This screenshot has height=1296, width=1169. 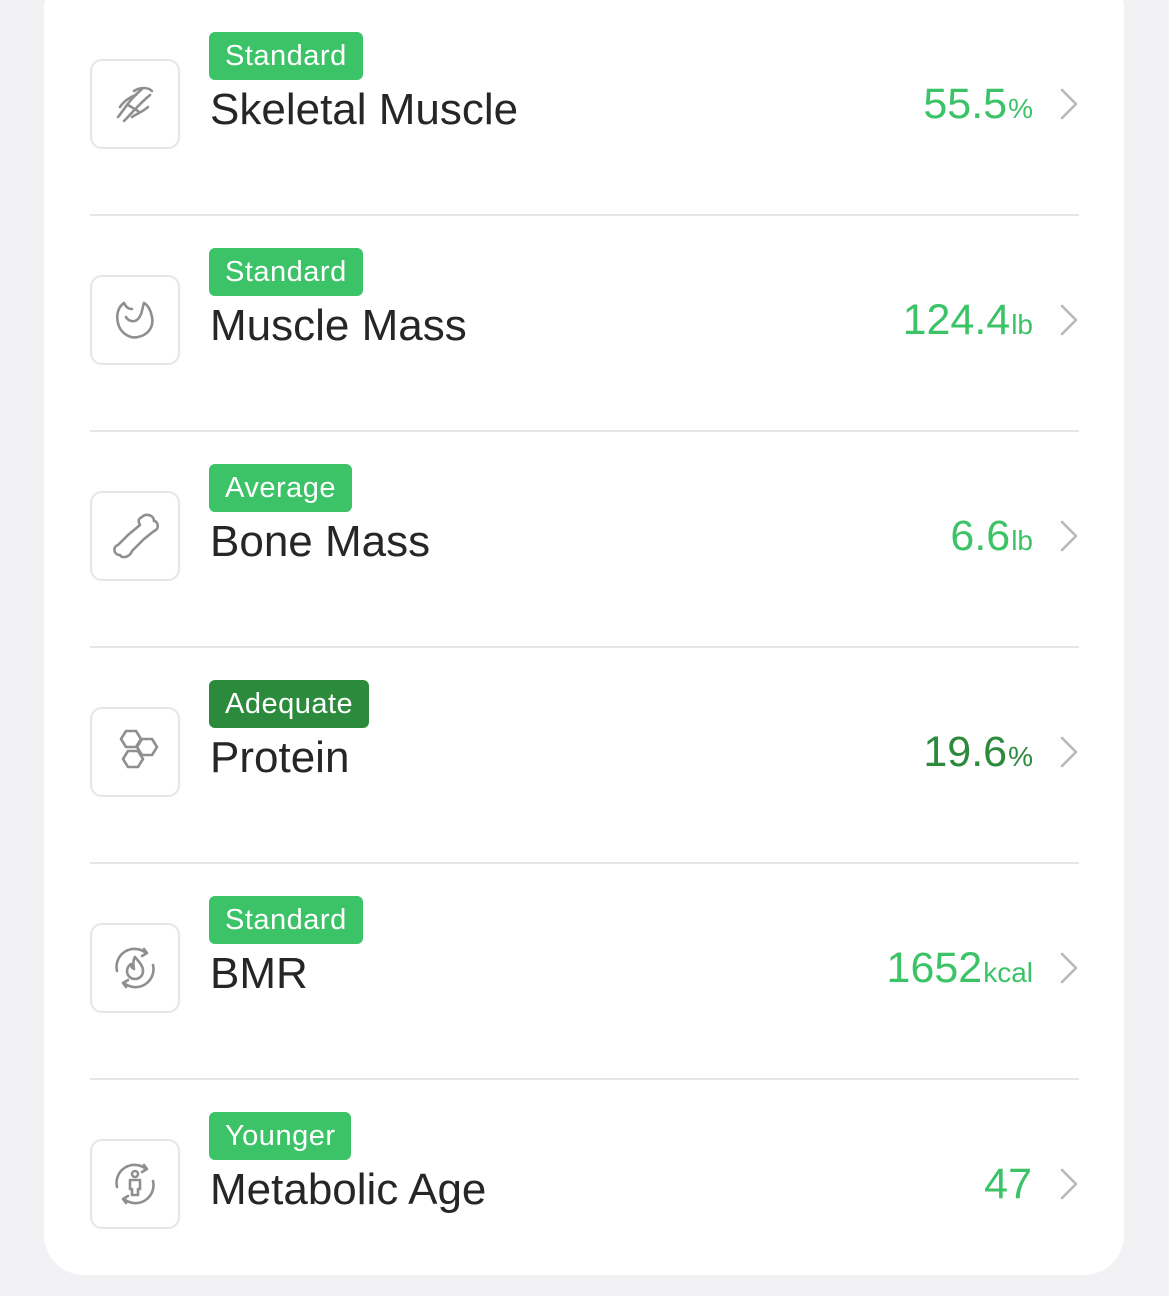 I want to click on metric-value: 124.4 lb, so click(x=968, y=320).